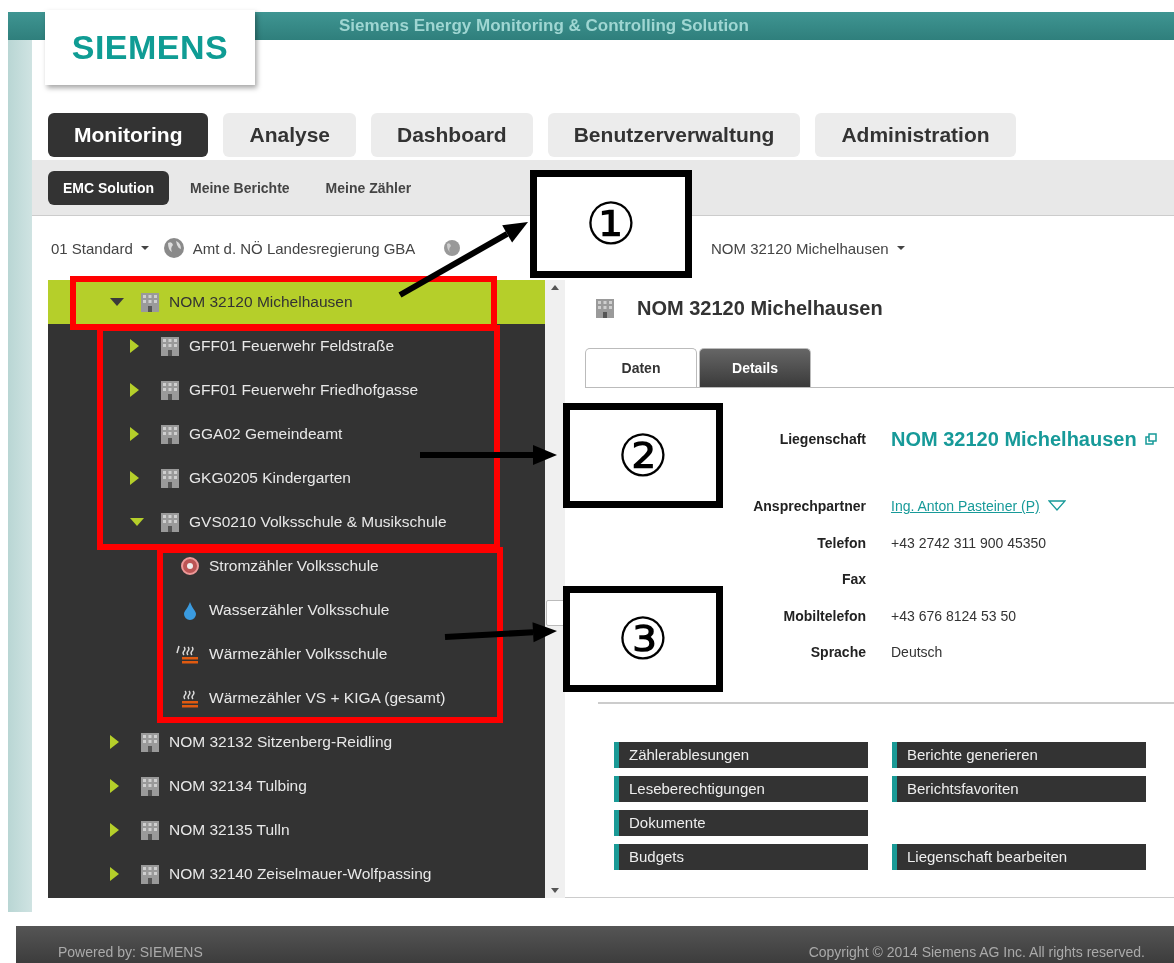 This screenshot has height=963, width=1174. Describe the element at coordinates (741, 788) in the screenshot. I see `action-button: Leseberechtigungen` at that location.